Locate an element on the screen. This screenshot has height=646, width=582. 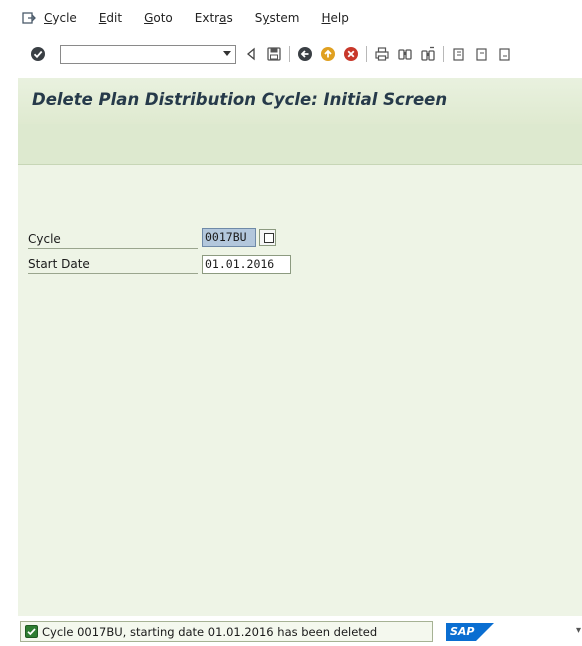
search-help-button is located at coordinates (267, 237).